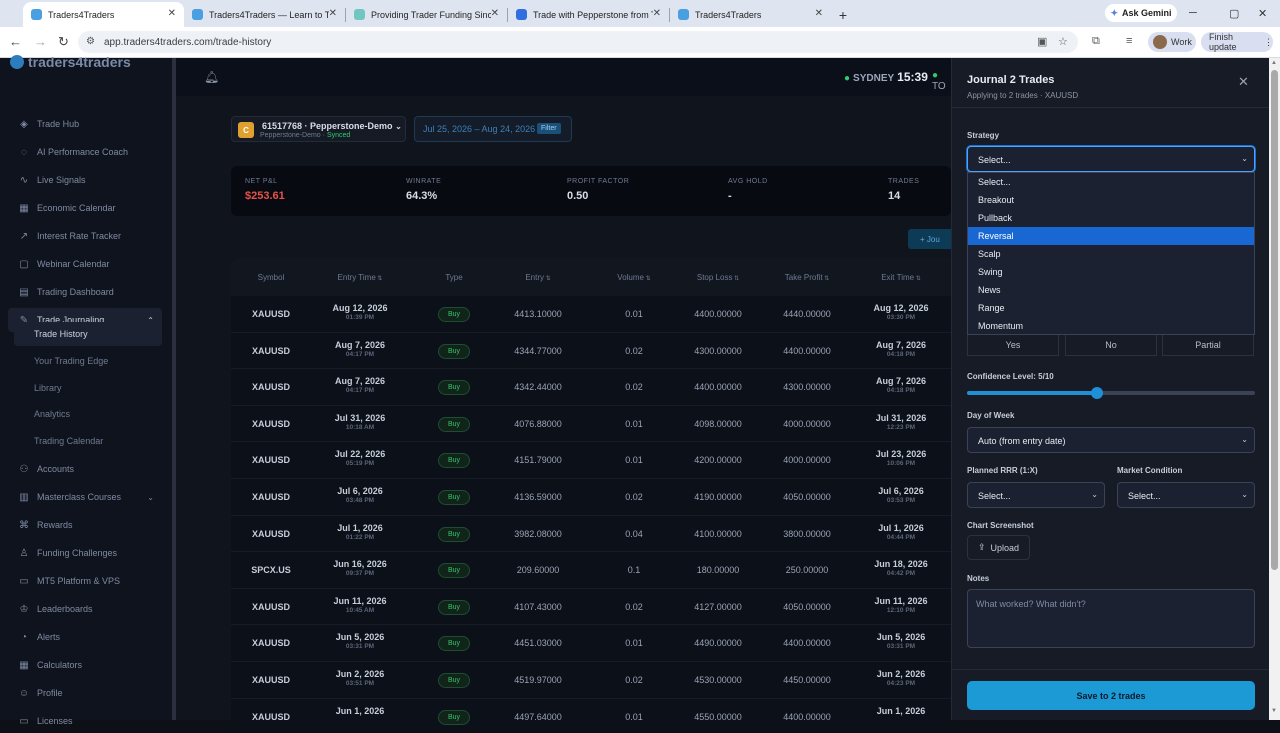 This screenshot has width=1280, height=733. Describe the element at coordinates (271, 277) in the screenshot. I see `column-header-symbol: Symbol` at that location.